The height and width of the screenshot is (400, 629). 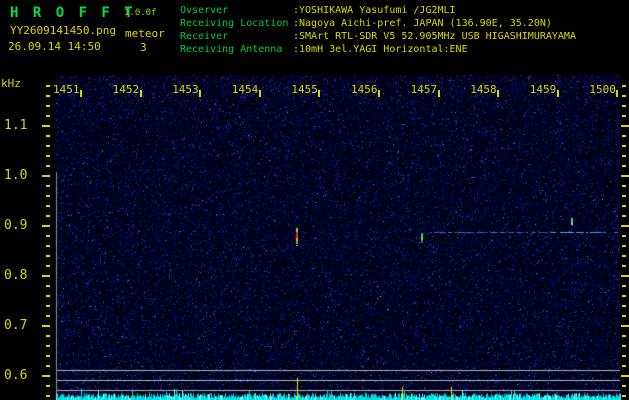 What do you see at coordinates (140, 13) in the screenshot?
I see `app-version: 1.0.0f` at bounding box center [140, 13].